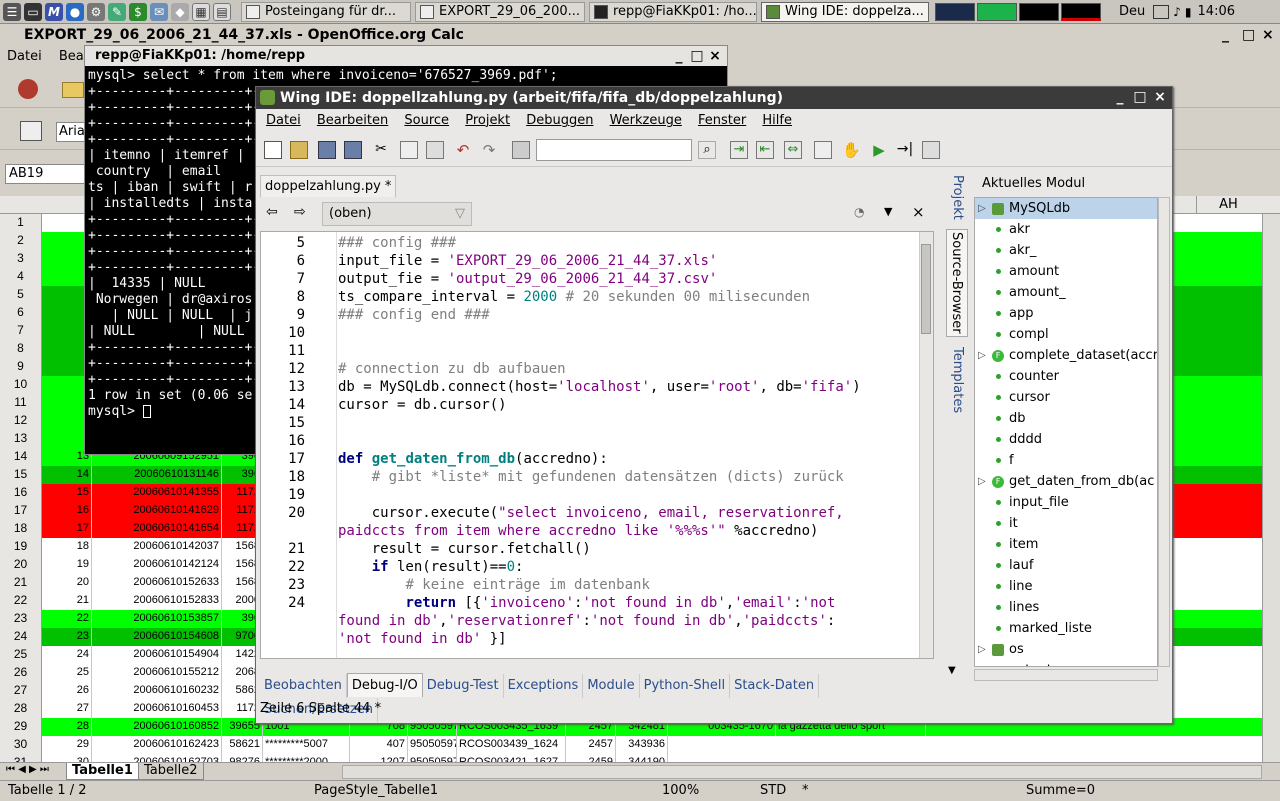 The height and width of the screenshot is (801, 1280). I want to click on row-header: 30, so click(21, 745).